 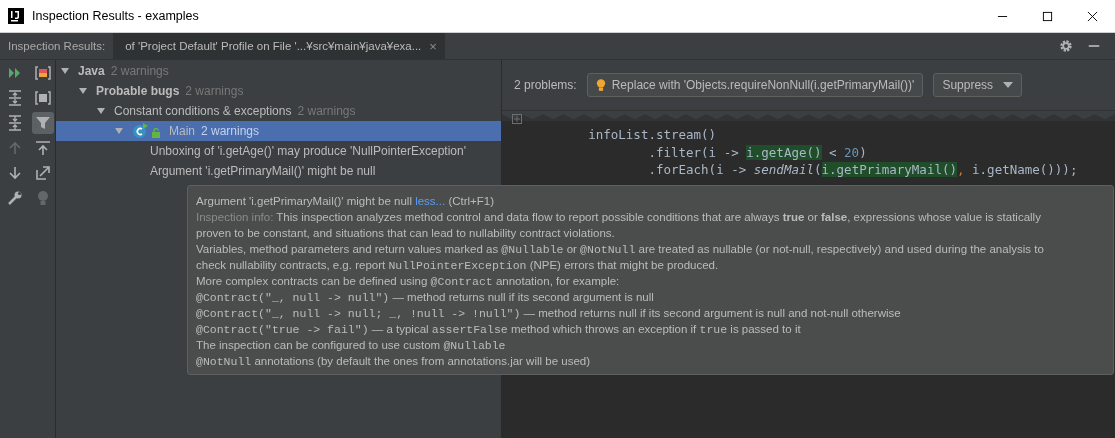 I want to click on lock-icon, so click(x=156, y=133).